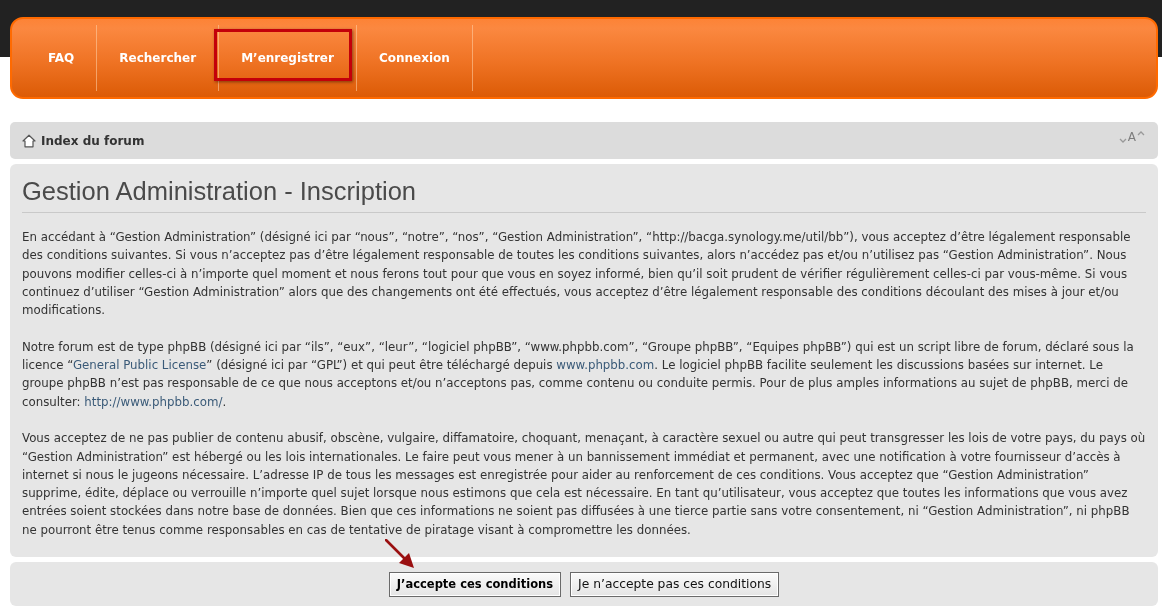  Describe the element at coordinates (153, 401) in the screenshot. I see `text-link: http://www.phpbb.com/` at that location.